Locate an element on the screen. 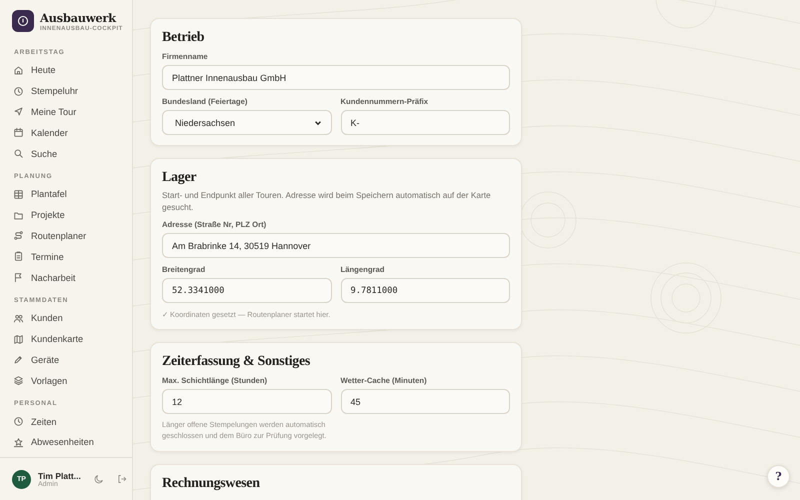 The image size is (800, 500). nav-item: Zeiten is located at coordinates (66, 421).